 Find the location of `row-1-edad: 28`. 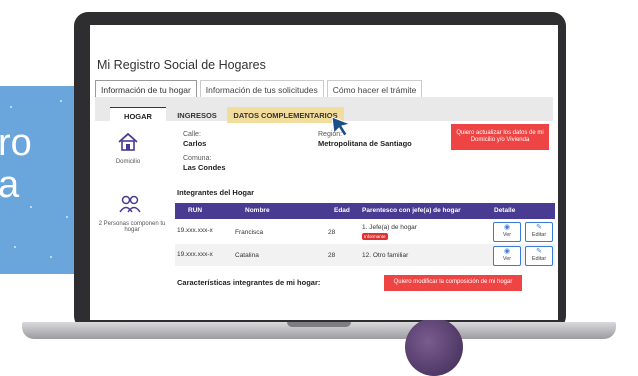

row-1-edad: 28 is located at coordinates (332, 232).